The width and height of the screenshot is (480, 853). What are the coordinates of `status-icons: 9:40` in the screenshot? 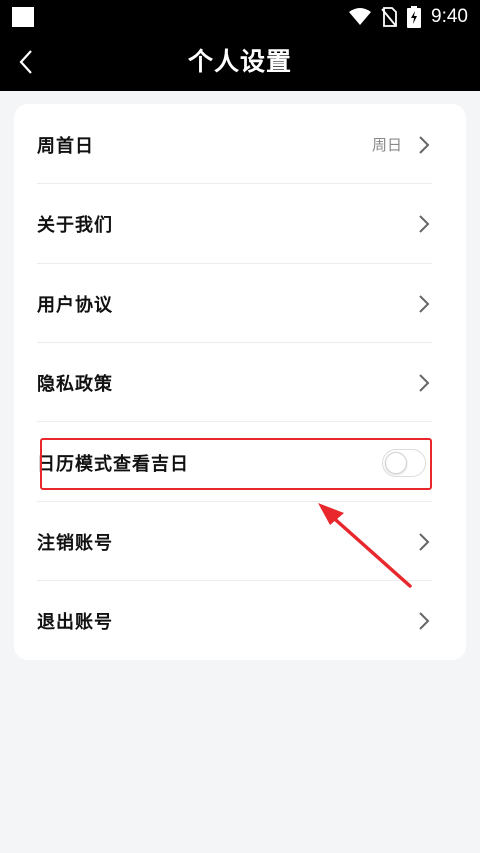 It's located at (408, 17).